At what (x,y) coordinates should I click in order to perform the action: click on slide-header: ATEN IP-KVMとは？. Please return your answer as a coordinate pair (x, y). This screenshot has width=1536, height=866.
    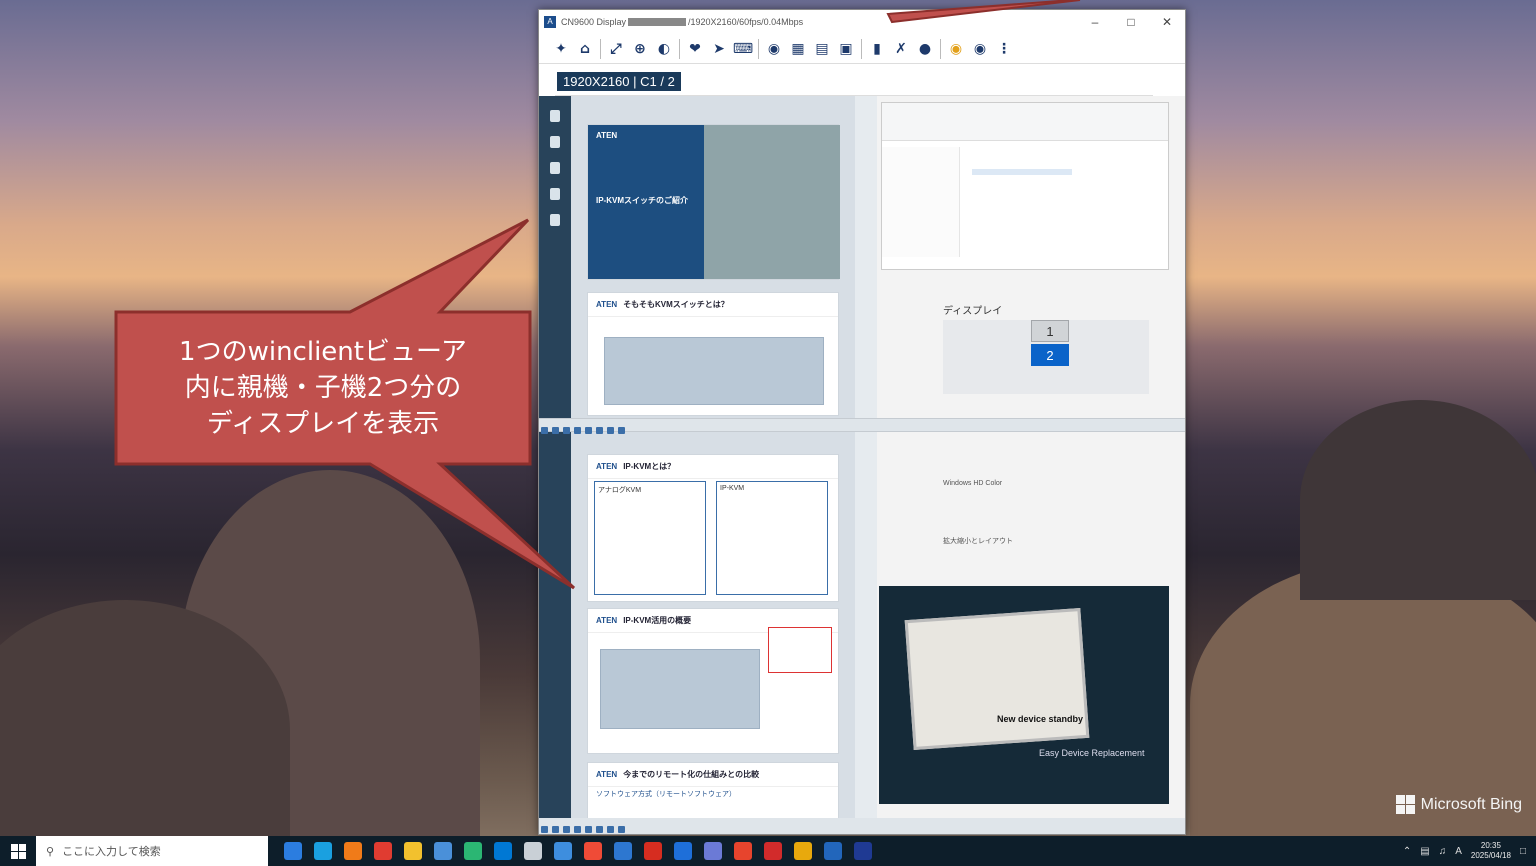
    Looking at the image, I should click on (713, 467).